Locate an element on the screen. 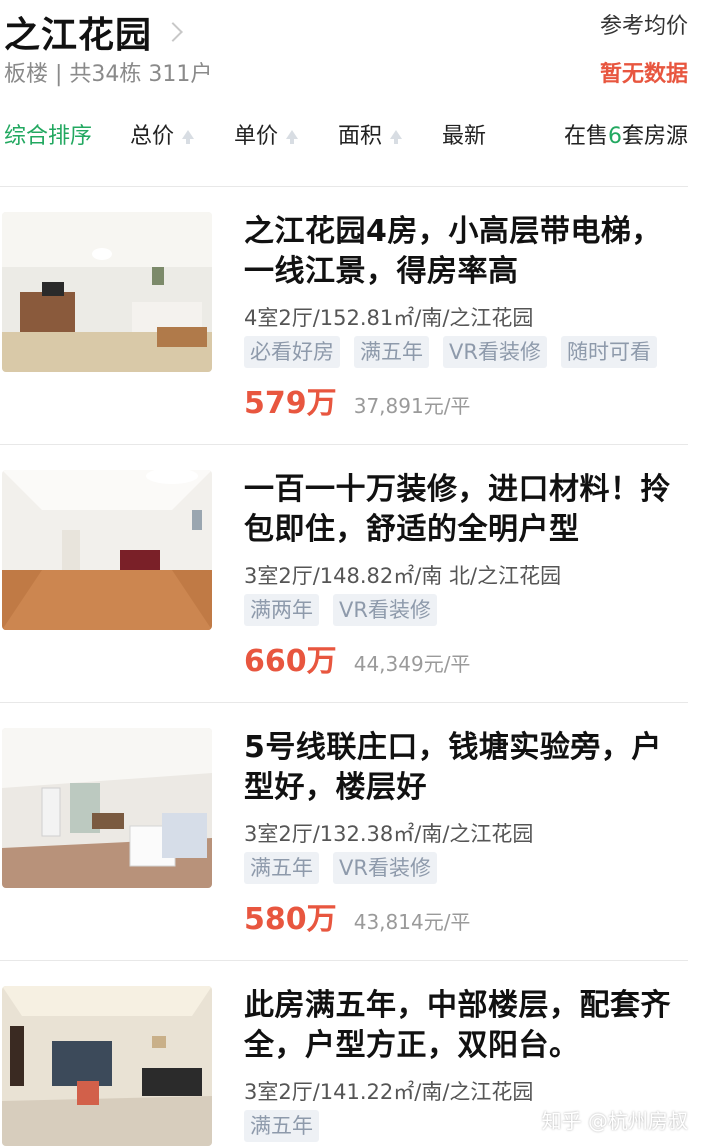  sort-bar: 综合排序 总价 单价 面积 最新 在售6套房源 is located at coordinates (351, 134).